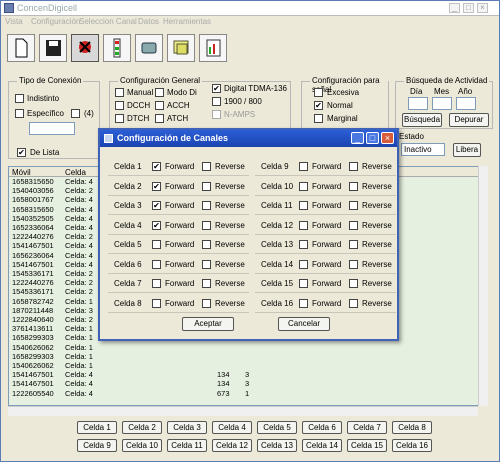 This screenshot has width=500, height=462. Describe the element at coordinates (159, 92) in the screenshot. I see `modo-di-checkbox` at that location.